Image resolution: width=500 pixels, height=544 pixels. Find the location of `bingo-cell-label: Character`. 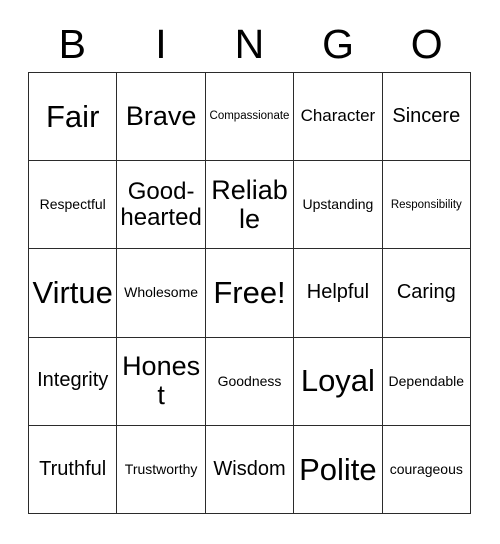

bingo-cell-label: Character is located at coordinates (338, 116).